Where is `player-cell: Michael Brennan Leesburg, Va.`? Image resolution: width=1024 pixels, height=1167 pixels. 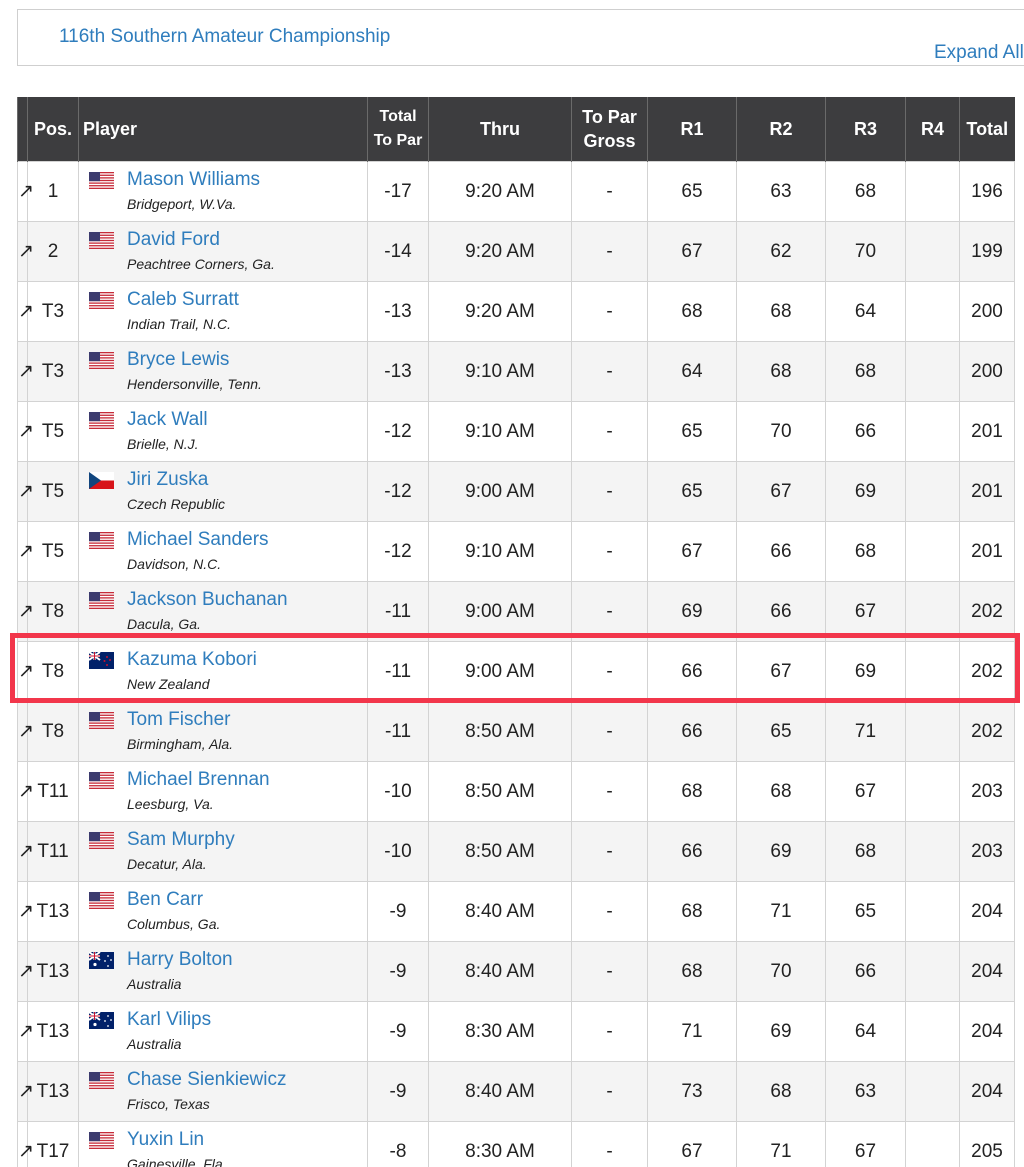
player-cell: Michael Brennan Leesburg, Va. is located at coordinates (223, 791).